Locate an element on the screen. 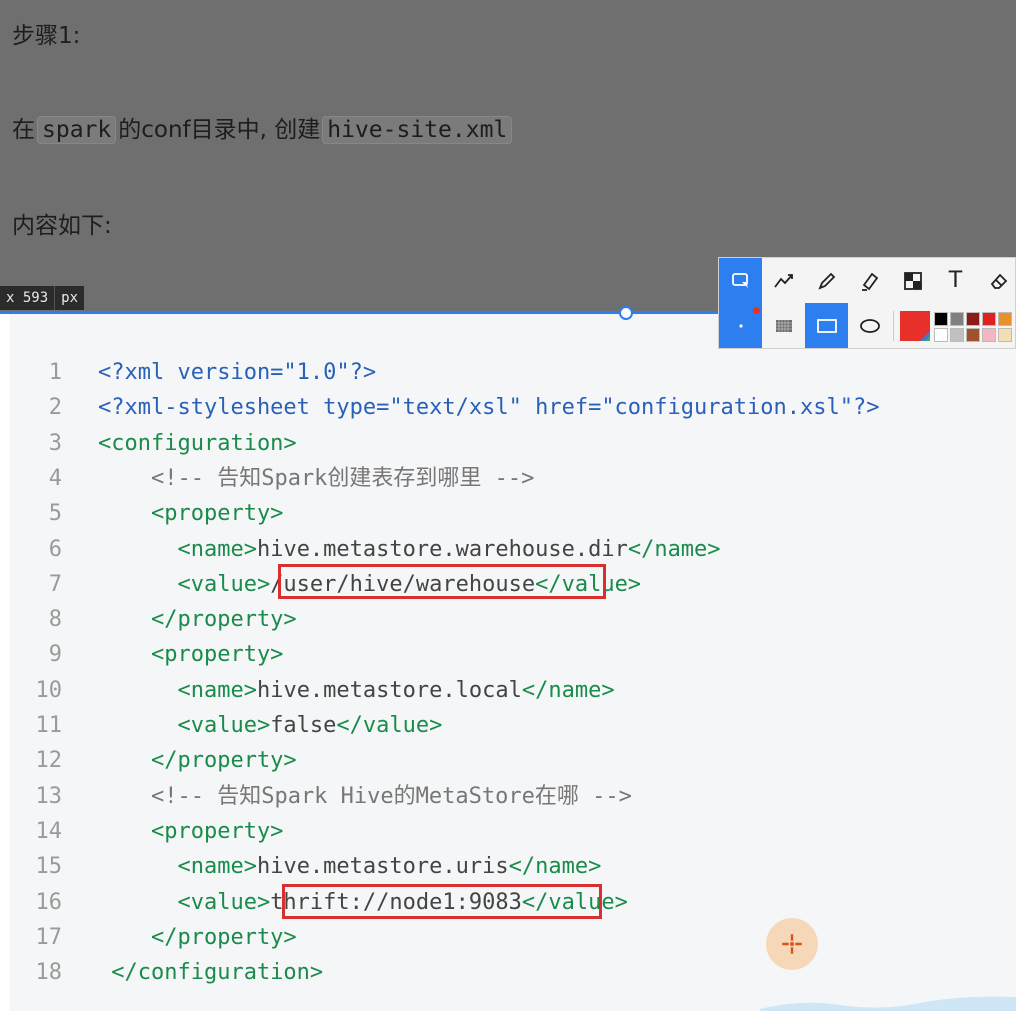 This screenshot has width=1016, height=1011. pencil-icon is located at coordinates (826, 280).